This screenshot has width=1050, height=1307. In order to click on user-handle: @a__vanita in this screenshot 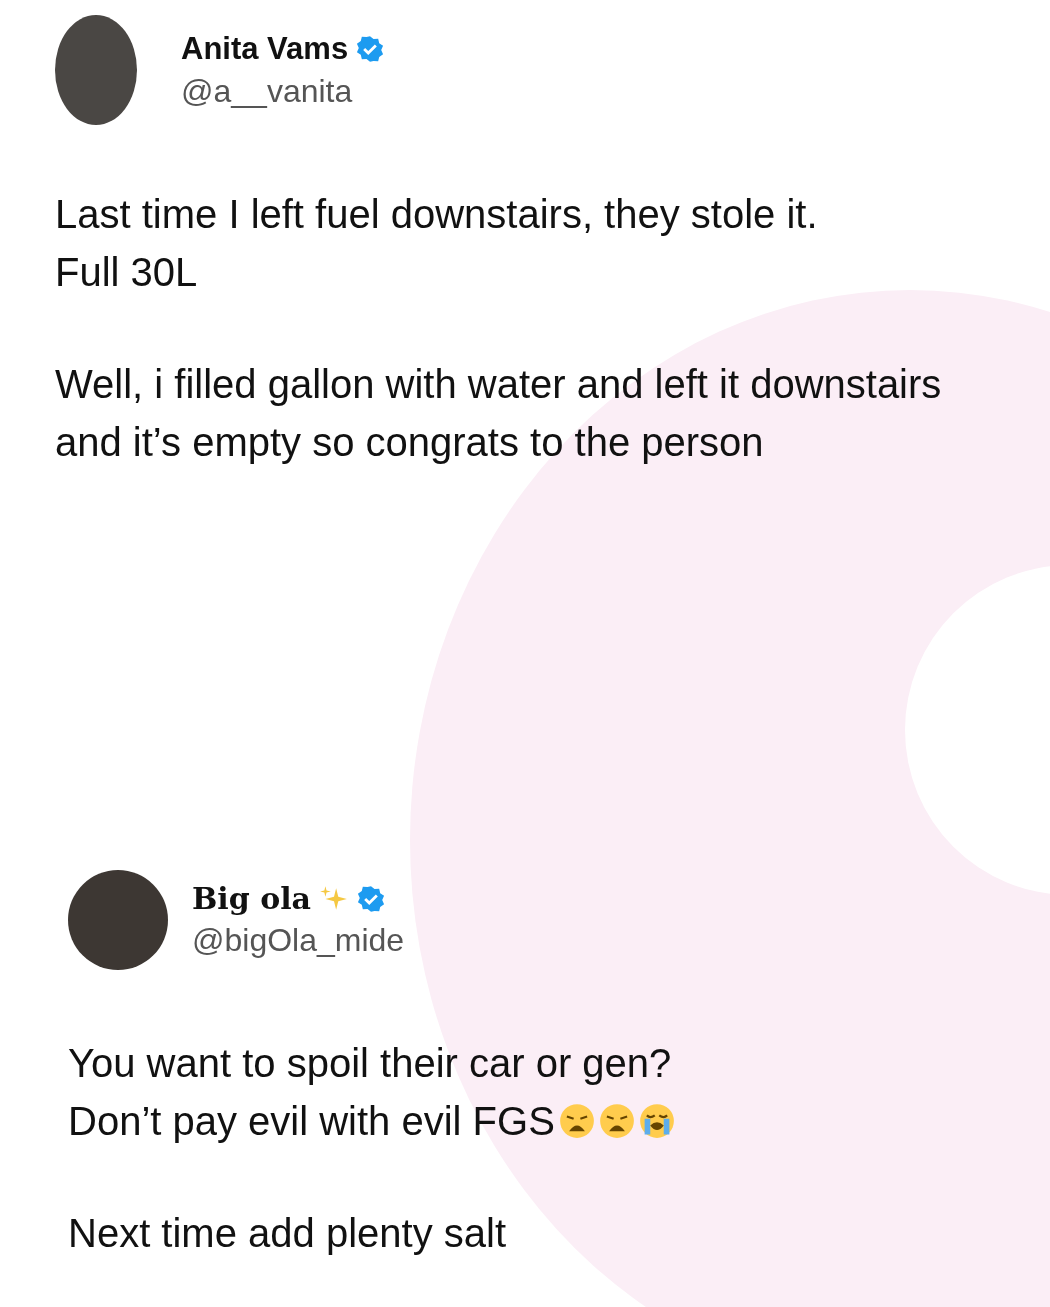, I will do `click(283, 91)`.